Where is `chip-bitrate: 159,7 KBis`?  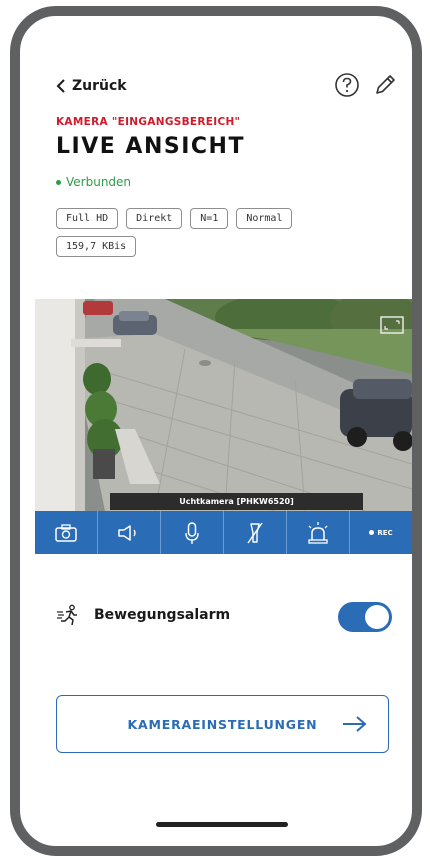 chip-bitrate: 159,7 KBis is located at coordinates (96, 246).